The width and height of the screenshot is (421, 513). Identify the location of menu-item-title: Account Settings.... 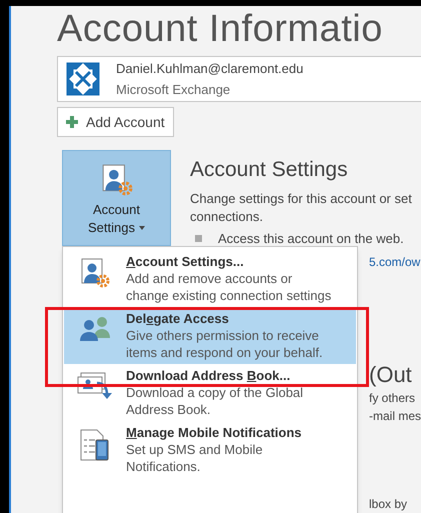
(185, 261).